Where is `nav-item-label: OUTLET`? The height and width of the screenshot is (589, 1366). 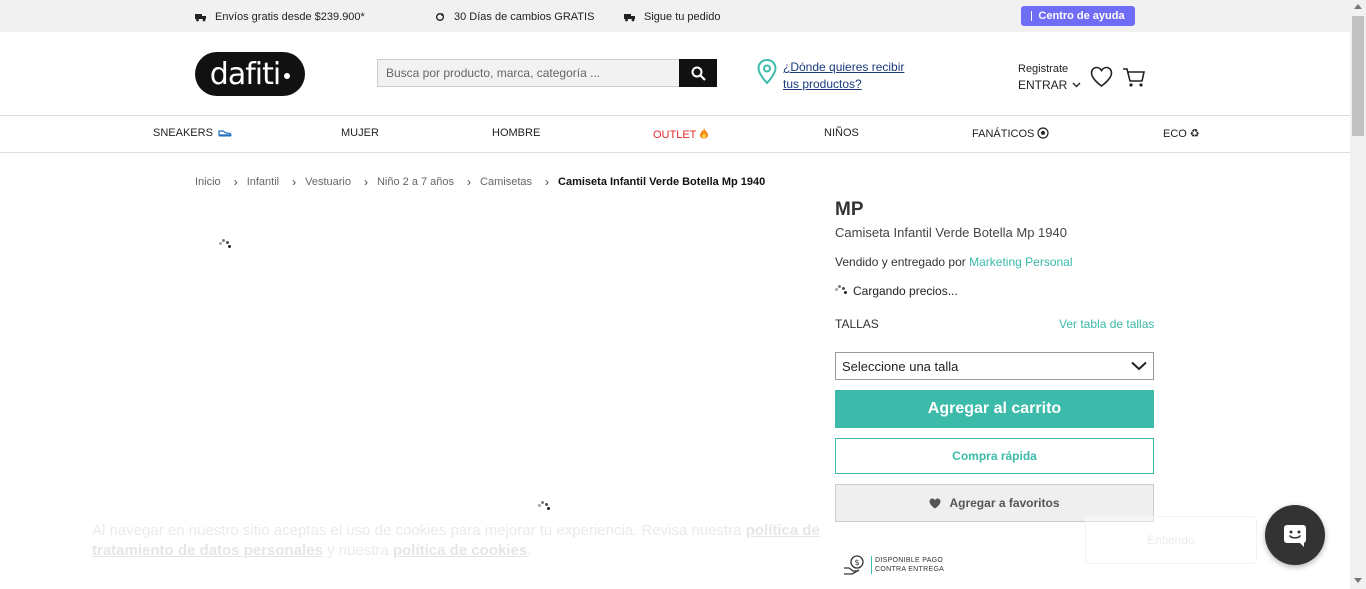 nav-item-label: OUTLET is located at coordinates (675, 135).